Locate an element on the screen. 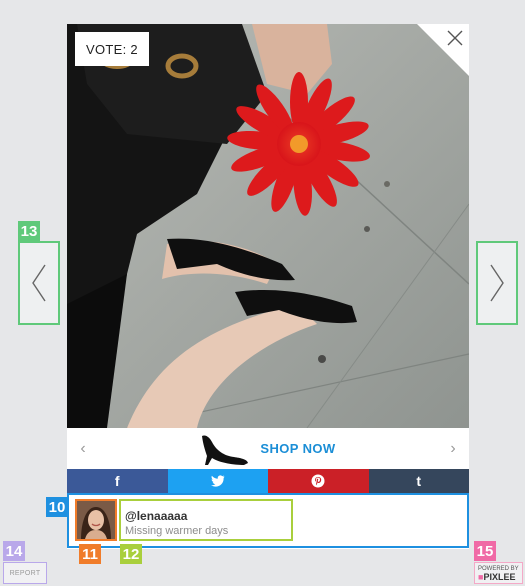 The height and width of the screenshot is (586, 525). chevron-right-icon is located at coordinates (497, 283).